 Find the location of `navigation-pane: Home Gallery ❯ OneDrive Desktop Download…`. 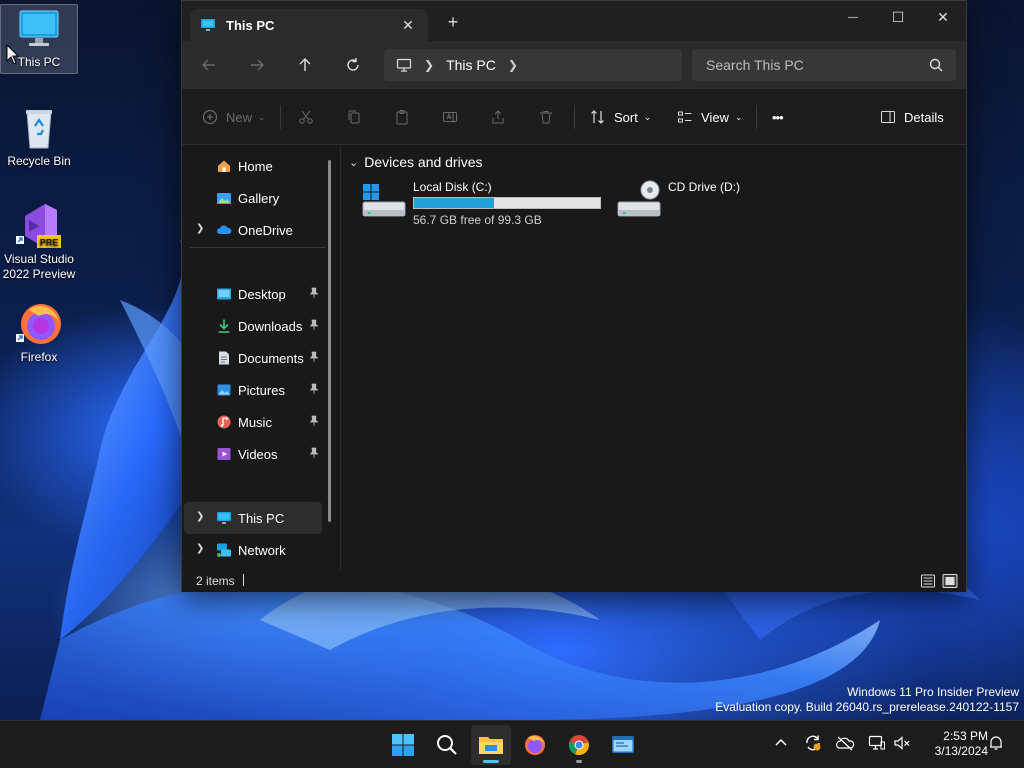

navigation-pane: Home Gallery ❯ OneDrive Desktop Download… is located at coordinates (257, 358).